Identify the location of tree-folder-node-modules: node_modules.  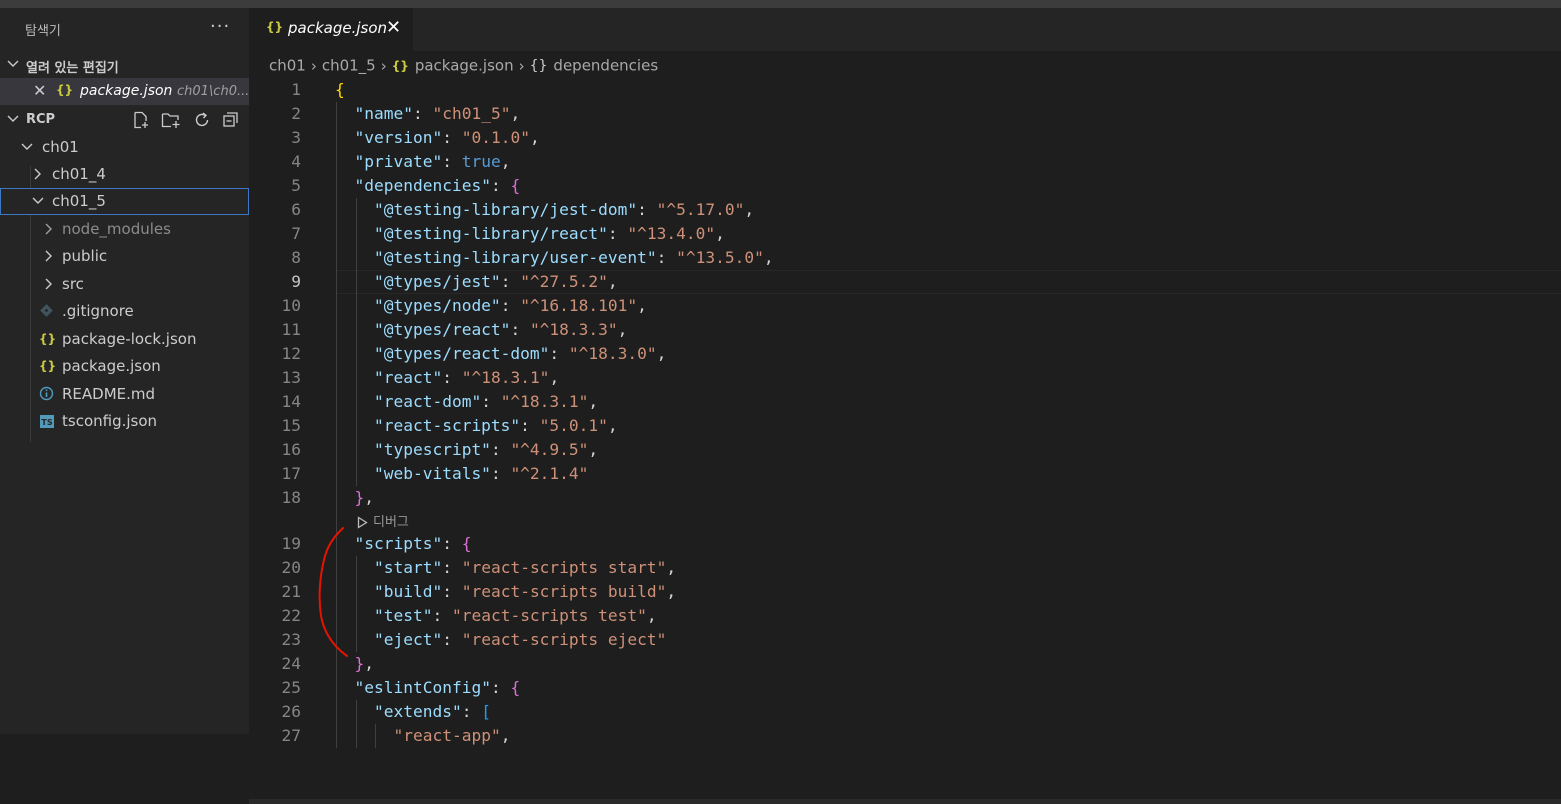
(124, 229).